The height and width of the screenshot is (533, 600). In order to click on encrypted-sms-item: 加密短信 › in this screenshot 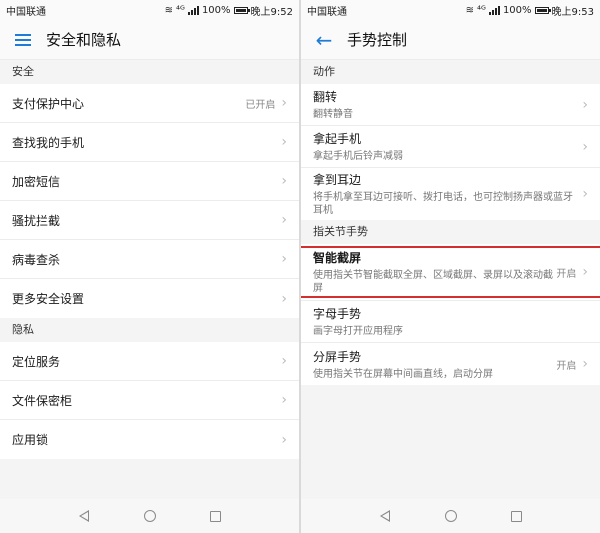, I will do `click(149, 181)`.